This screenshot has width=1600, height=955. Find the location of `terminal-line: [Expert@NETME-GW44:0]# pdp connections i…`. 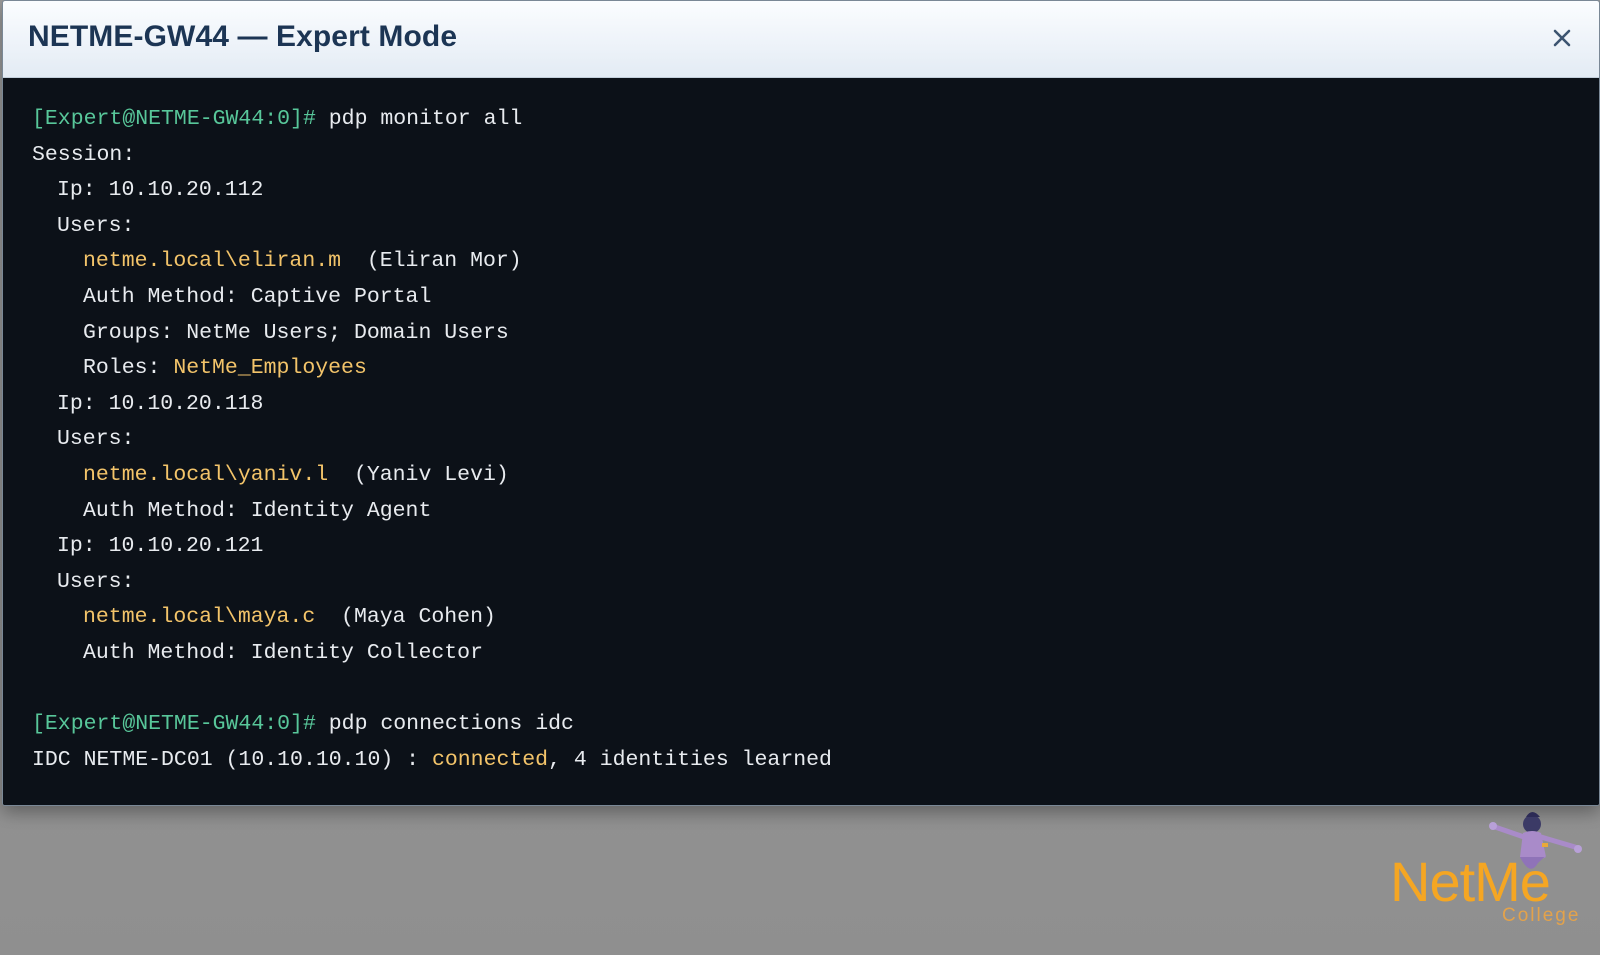

terminal-line: [Expert@NETME-GW44:0]# pdp connections i… is located at coordinates (815, 725).